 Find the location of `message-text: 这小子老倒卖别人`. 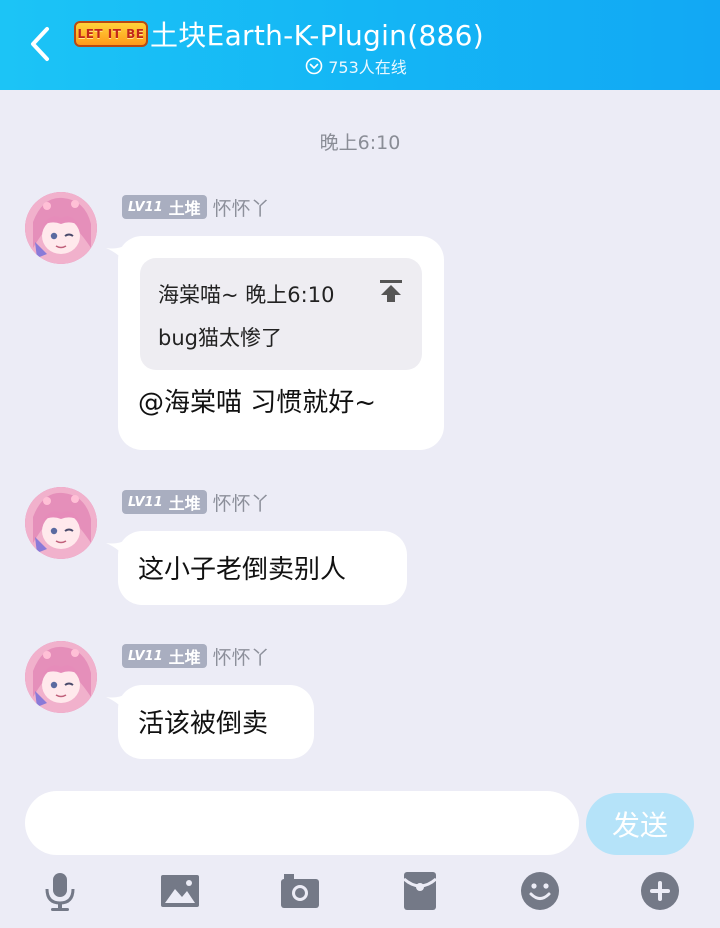

message-text: 这小子老倒卖别人 is located at coordinates (242, 570).